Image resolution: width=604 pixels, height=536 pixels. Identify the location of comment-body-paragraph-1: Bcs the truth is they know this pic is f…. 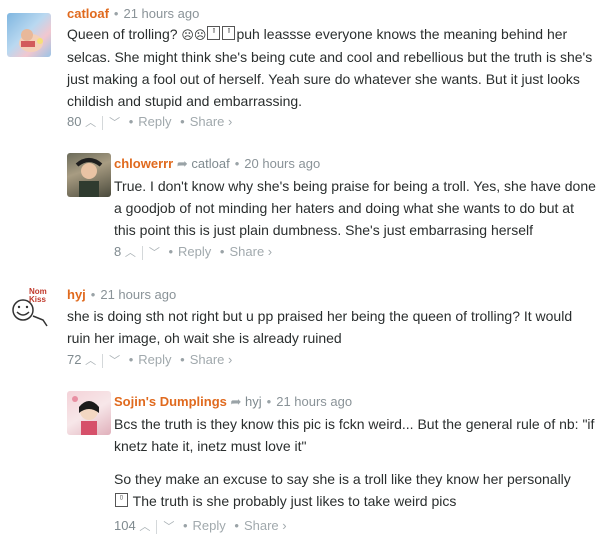
(354, 435).